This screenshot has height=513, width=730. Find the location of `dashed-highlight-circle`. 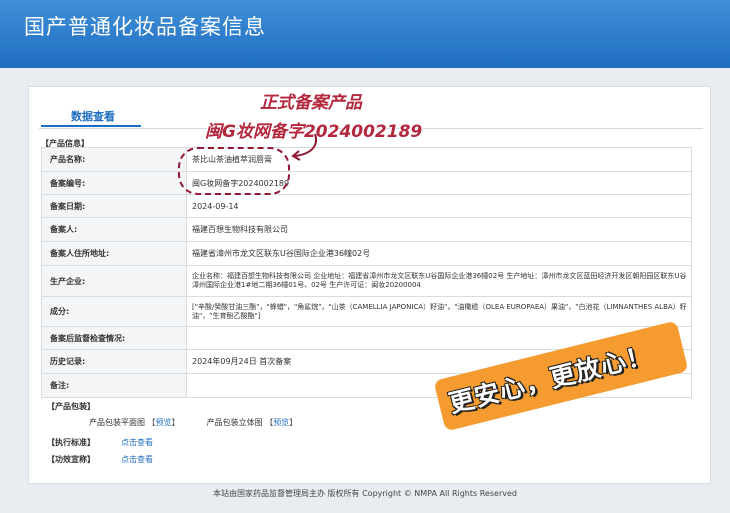

dashed-highlight-circle is located at coordinates (234, 171).